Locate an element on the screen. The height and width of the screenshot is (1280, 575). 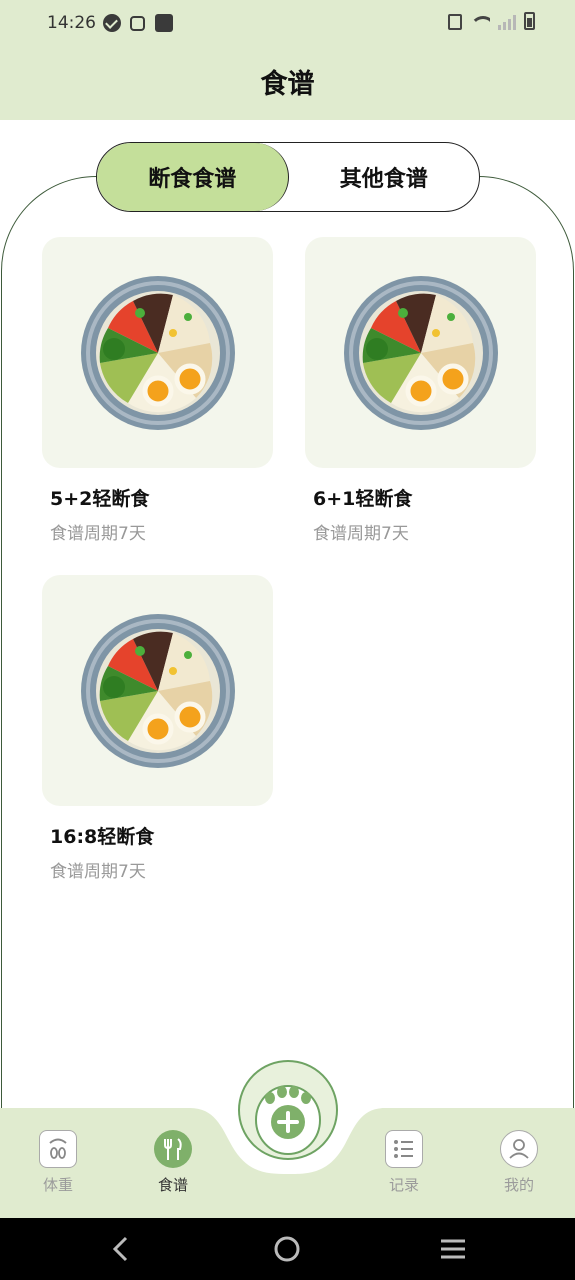
nav-label: 我的 is located at coordinates (518, 1185).